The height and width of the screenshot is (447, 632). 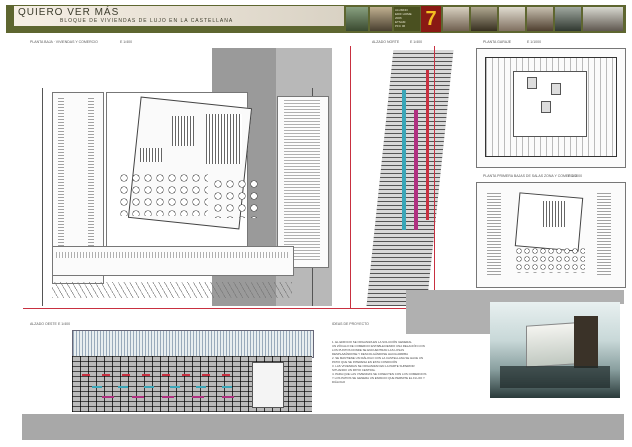 I want to click on label-alzado-norte: ALZADO NORTE, so click(x=386, y=42).